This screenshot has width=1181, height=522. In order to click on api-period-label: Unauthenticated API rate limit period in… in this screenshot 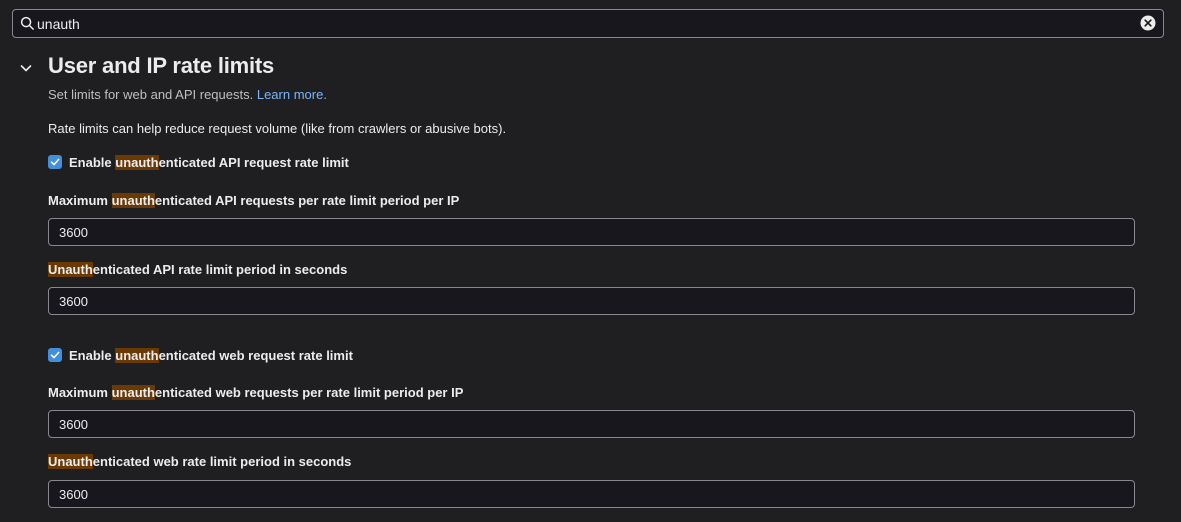, I will do `click(198, 269)`.